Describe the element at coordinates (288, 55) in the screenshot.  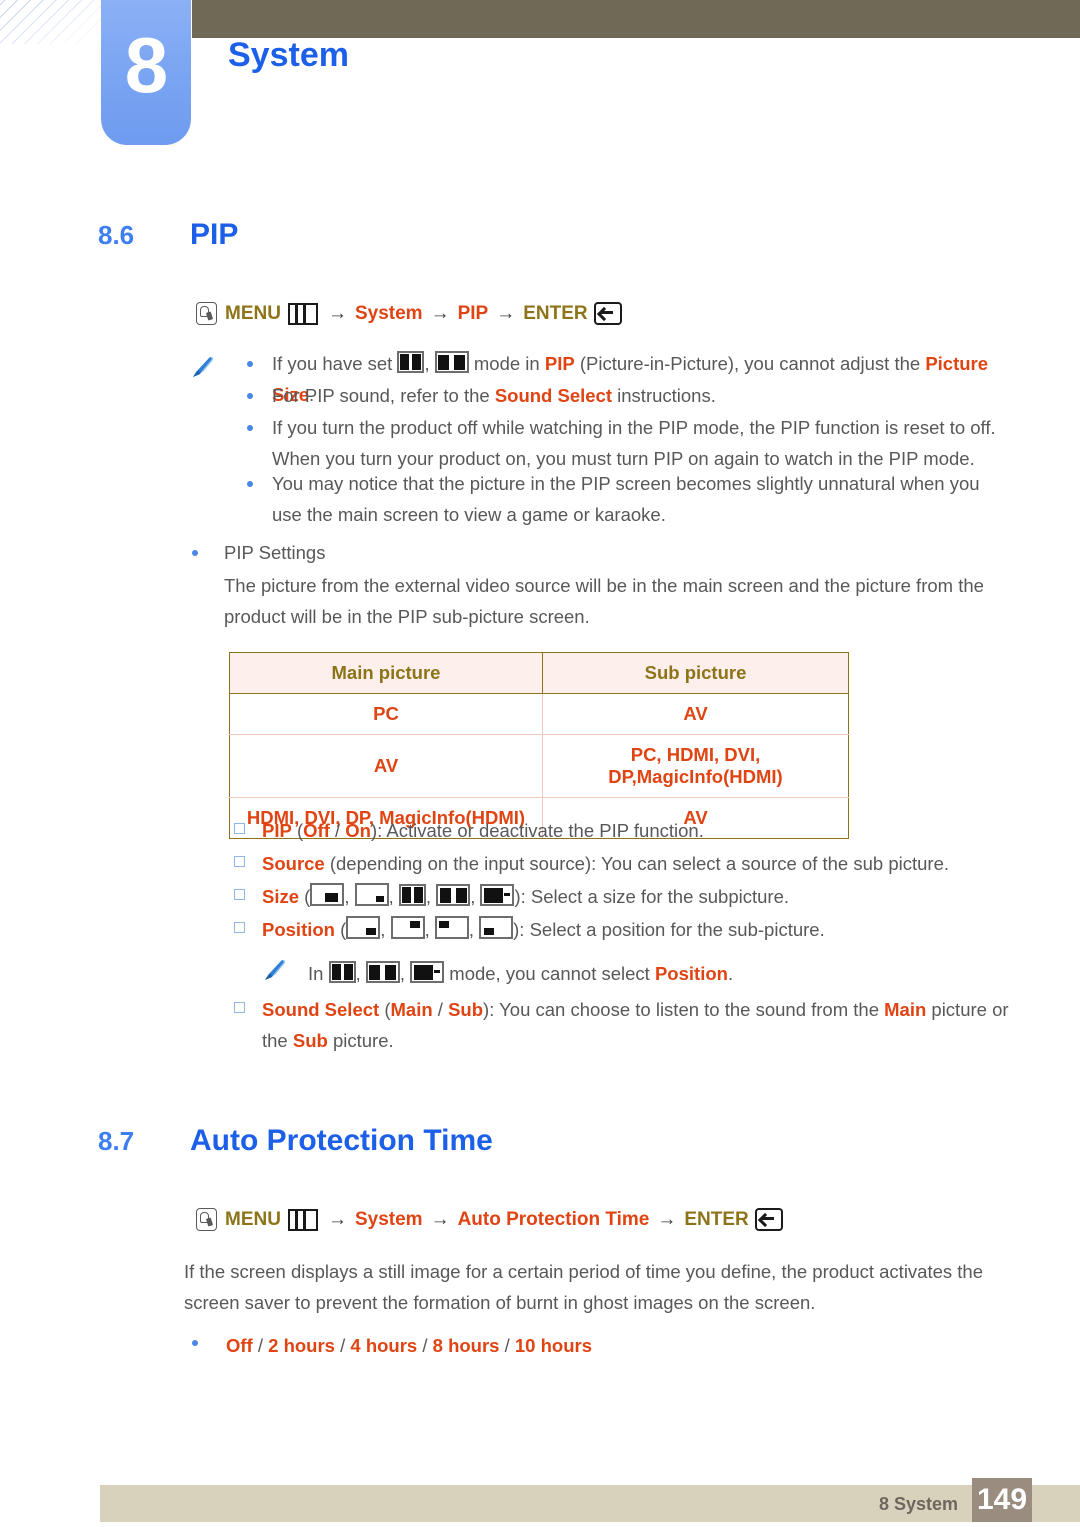
I see `chapter-title: System` at that location.